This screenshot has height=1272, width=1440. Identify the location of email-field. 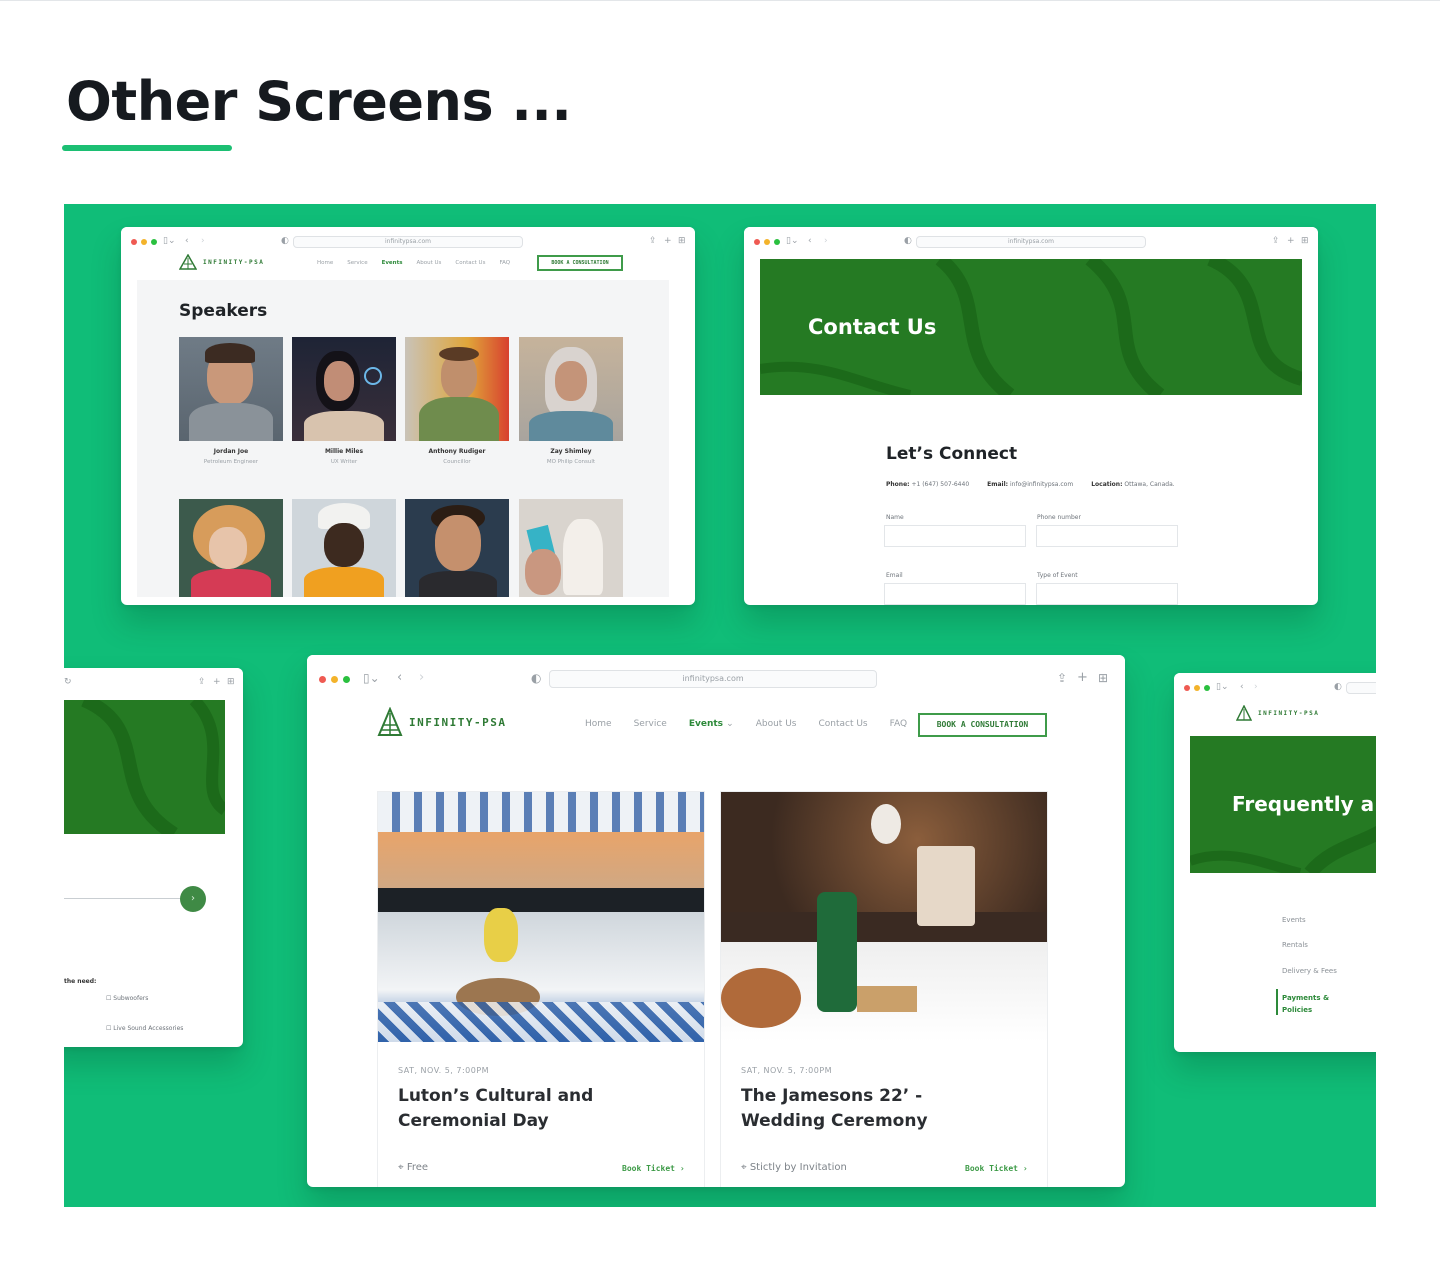
(955, 594).